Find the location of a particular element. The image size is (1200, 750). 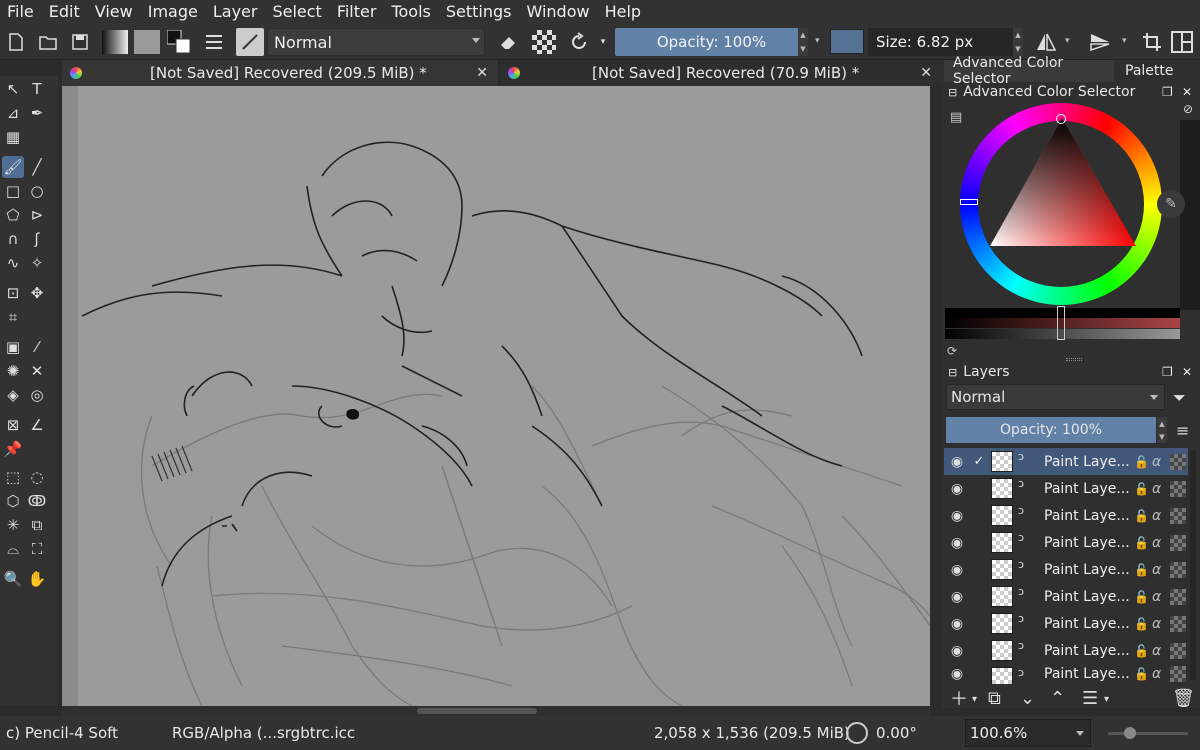

menu-window: Window is located at coordinates (558, 12).